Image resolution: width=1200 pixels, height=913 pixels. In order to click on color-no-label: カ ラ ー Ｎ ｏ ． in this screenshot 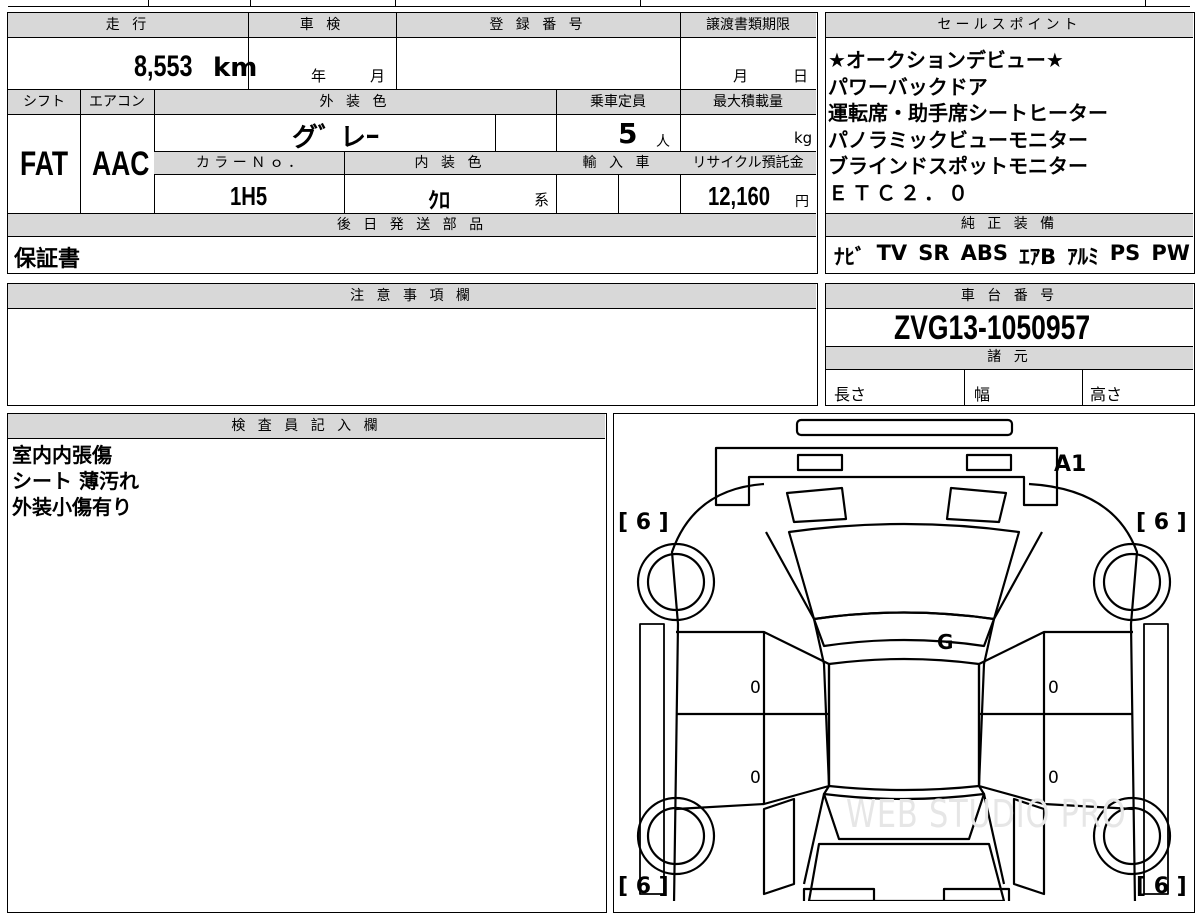, I will do `click(249, 163)`.